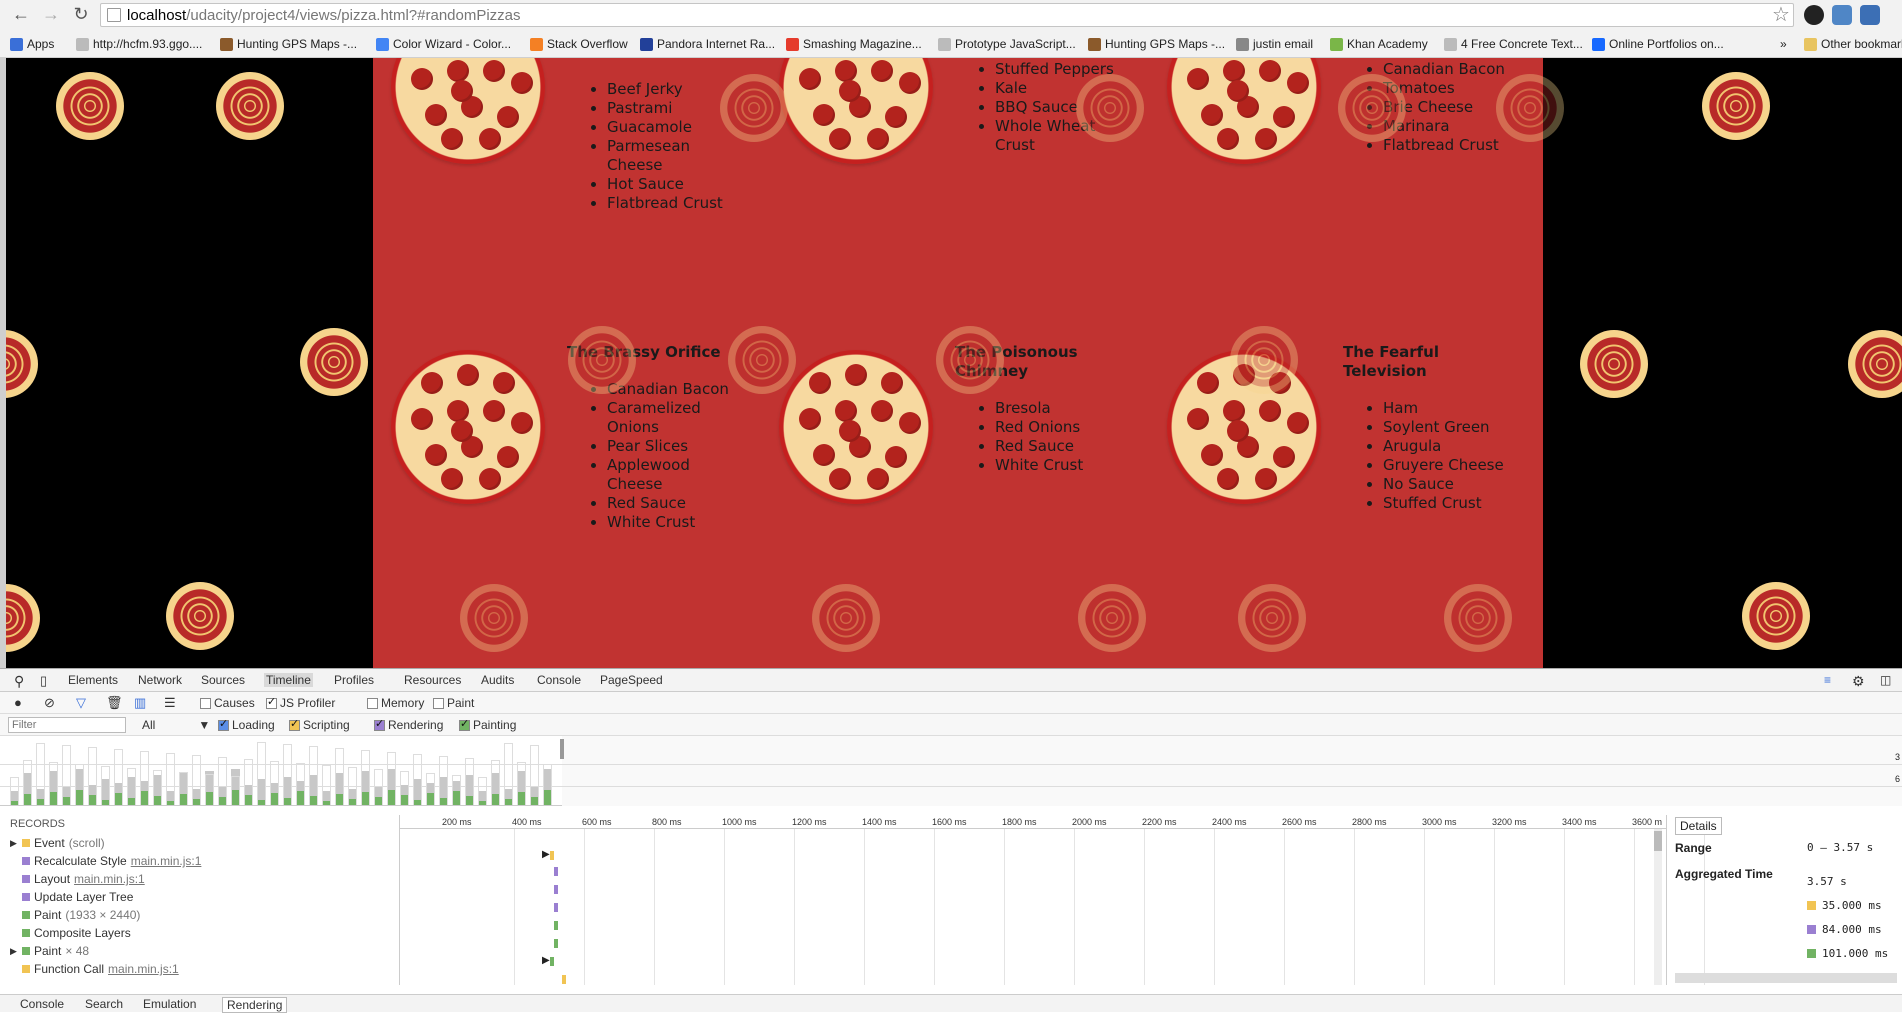  I want to click on back-arrow-icon: ←, so click(21, 14).